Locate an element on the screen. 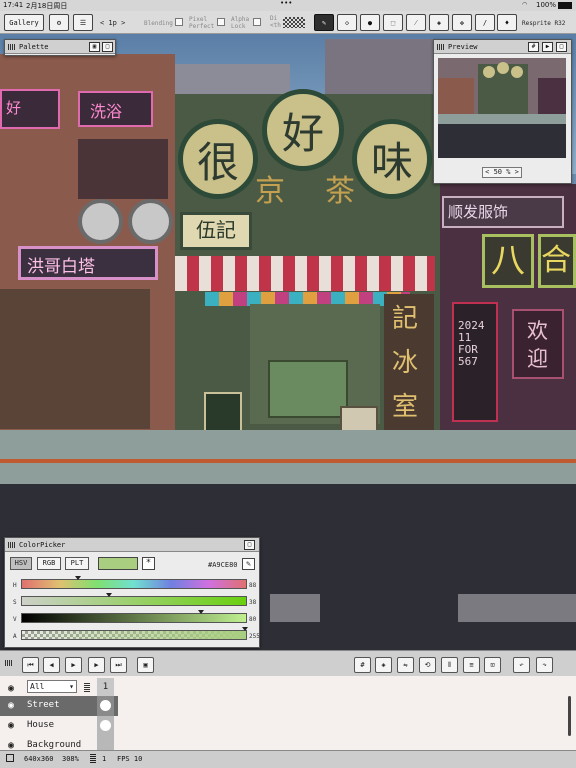 The height and width of the screenshot is (768, 576). line-icon: / is located at coordinates (485, 22).